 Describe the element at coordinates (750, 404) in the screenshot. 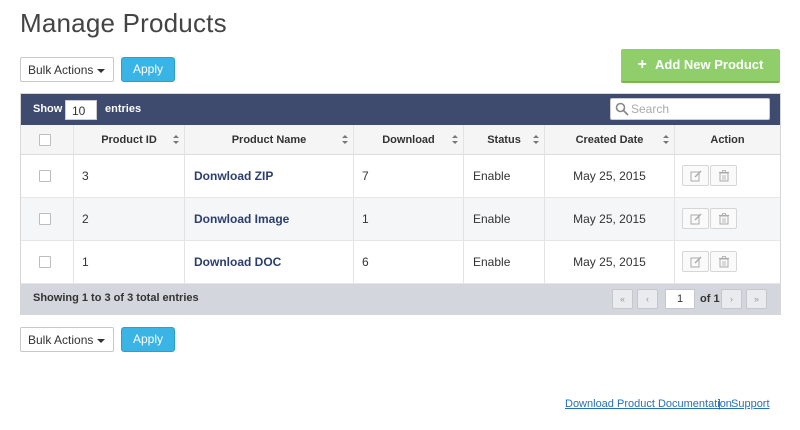

I see `support-link: Support` at that location.